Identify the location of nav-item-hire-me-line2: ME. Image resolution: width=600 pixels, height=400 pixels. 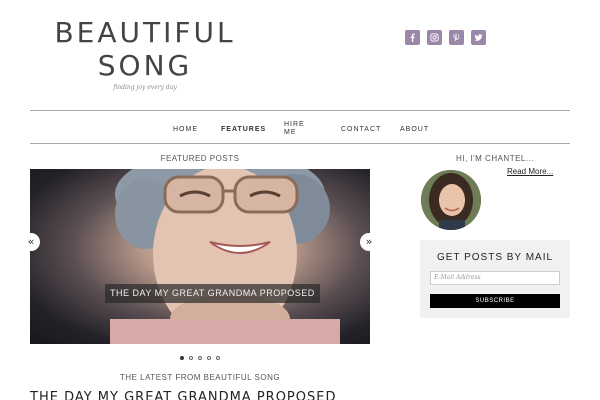
(290, 132).